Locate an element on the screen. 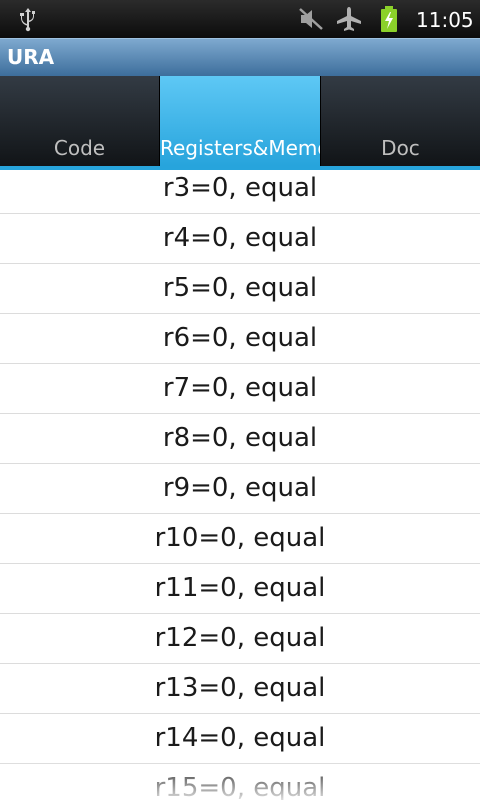 The width and height of the screenshot is (480, 800). list-item: r10=0, equal is located at coordinates (240, 539).